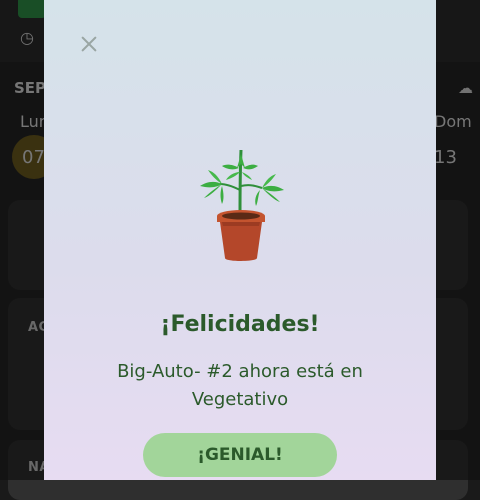  What do you see at coordinates (89, 44) in the screenshot?
I see `close-icon` at bounding box center [89, 44].